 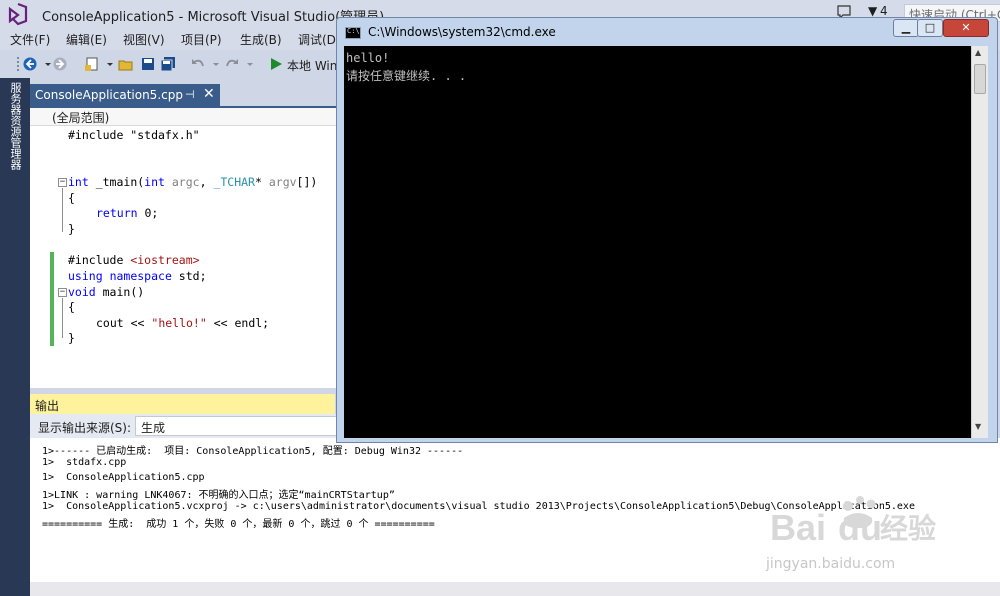 What do you see at coordinates (261, 39) in the screenshot?
I see `menu-build: 生成(B)` at bounding box center [261, 39].